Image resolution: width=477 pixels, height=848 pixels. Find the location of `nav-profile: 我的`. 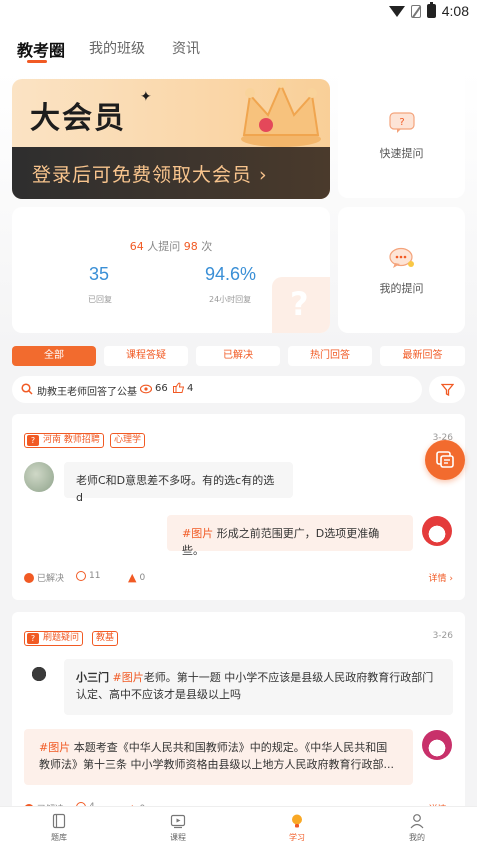

nav-profile: 我的 is located at coordinates (417, 828).